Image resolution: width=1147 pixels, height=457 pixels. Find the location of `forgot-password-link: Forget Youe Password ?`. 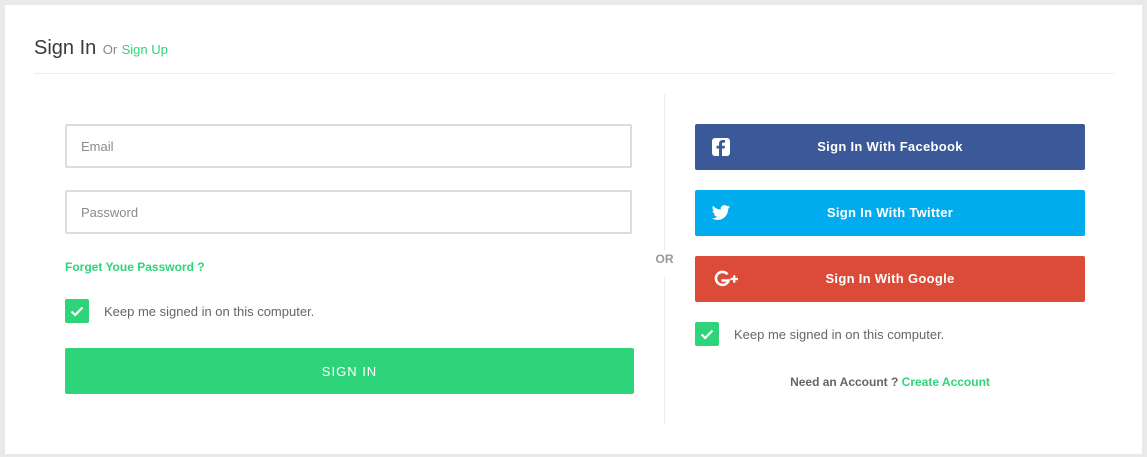

forgot-password-link: Forget Youe Password ? is located at coordinates (135, 267).